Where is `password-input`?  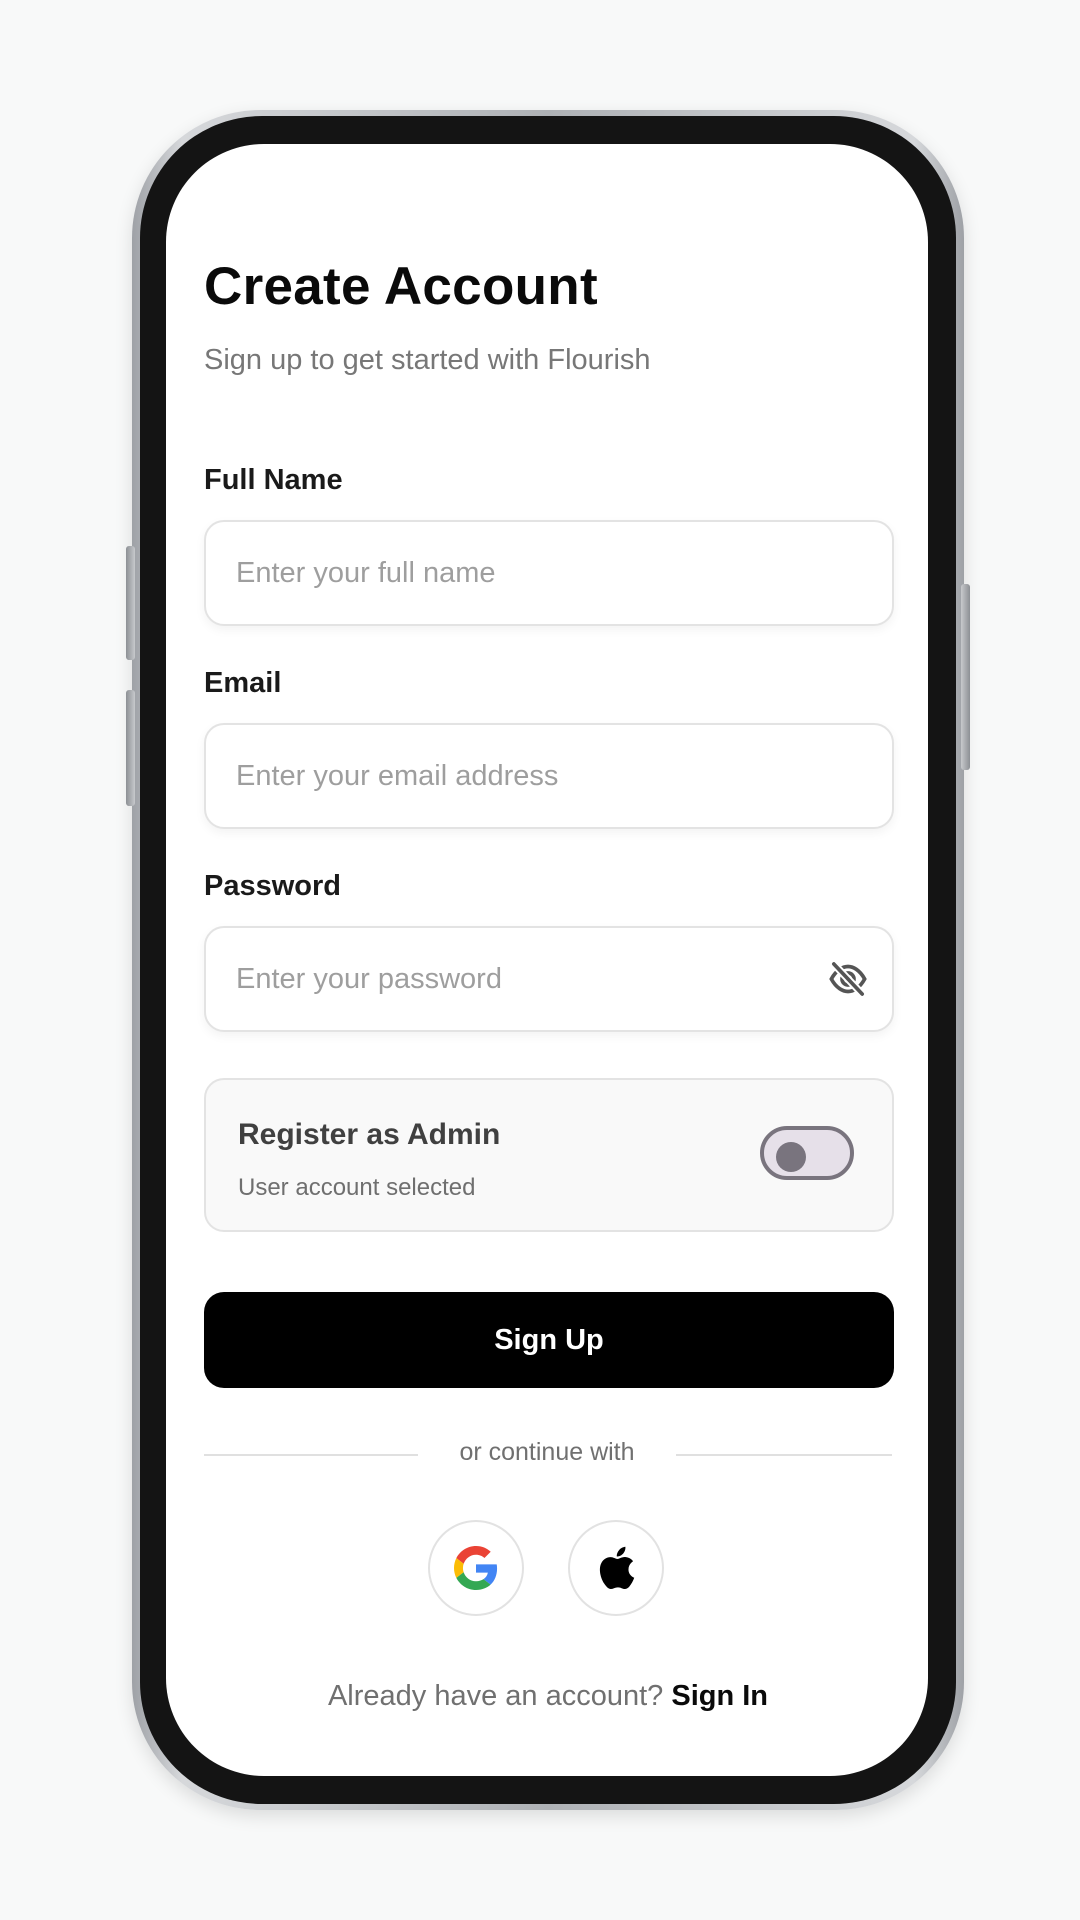
password-input is located at coordinates (516, 979).